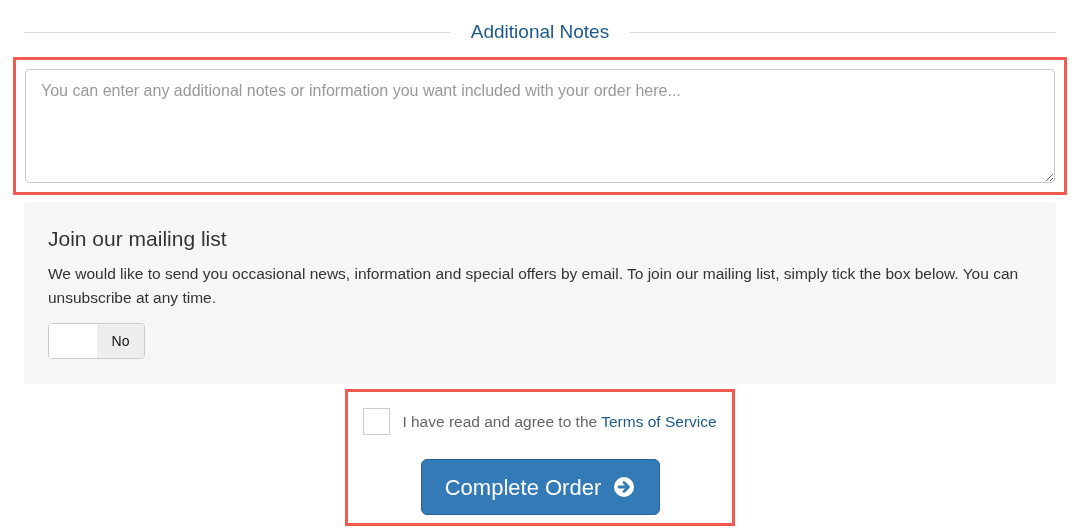 The image size is (1080, 531). I want to click on section-heading: Additional Notes, so click(540, 31).